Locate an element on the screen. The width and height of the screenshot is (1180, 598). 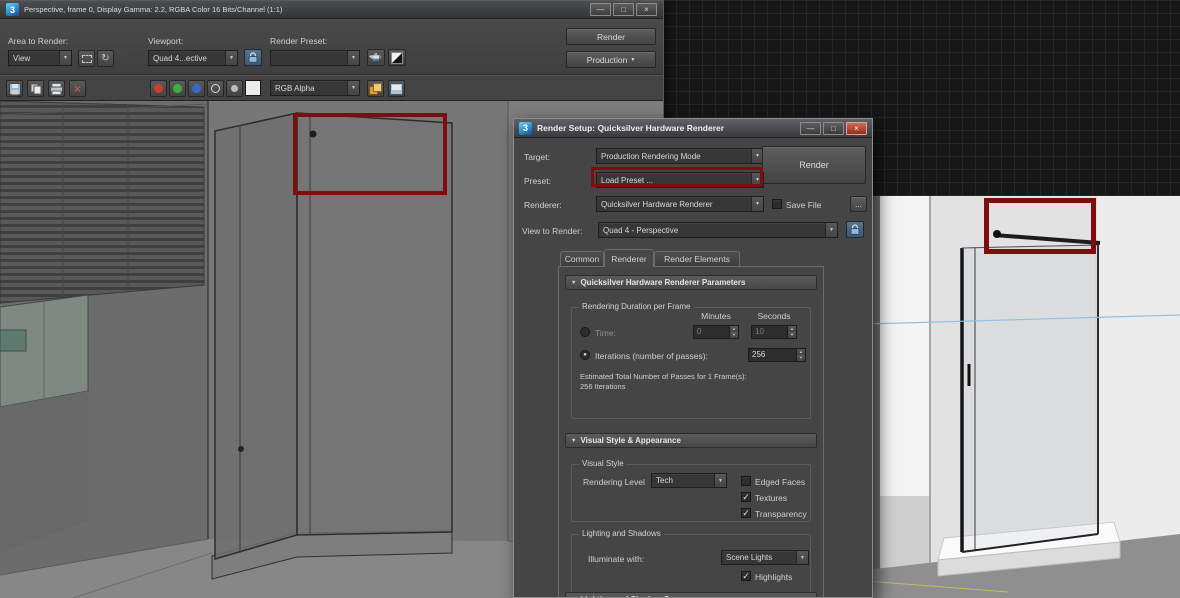
highlights-checkbox: ✓ is located at coordinates (746, 576).